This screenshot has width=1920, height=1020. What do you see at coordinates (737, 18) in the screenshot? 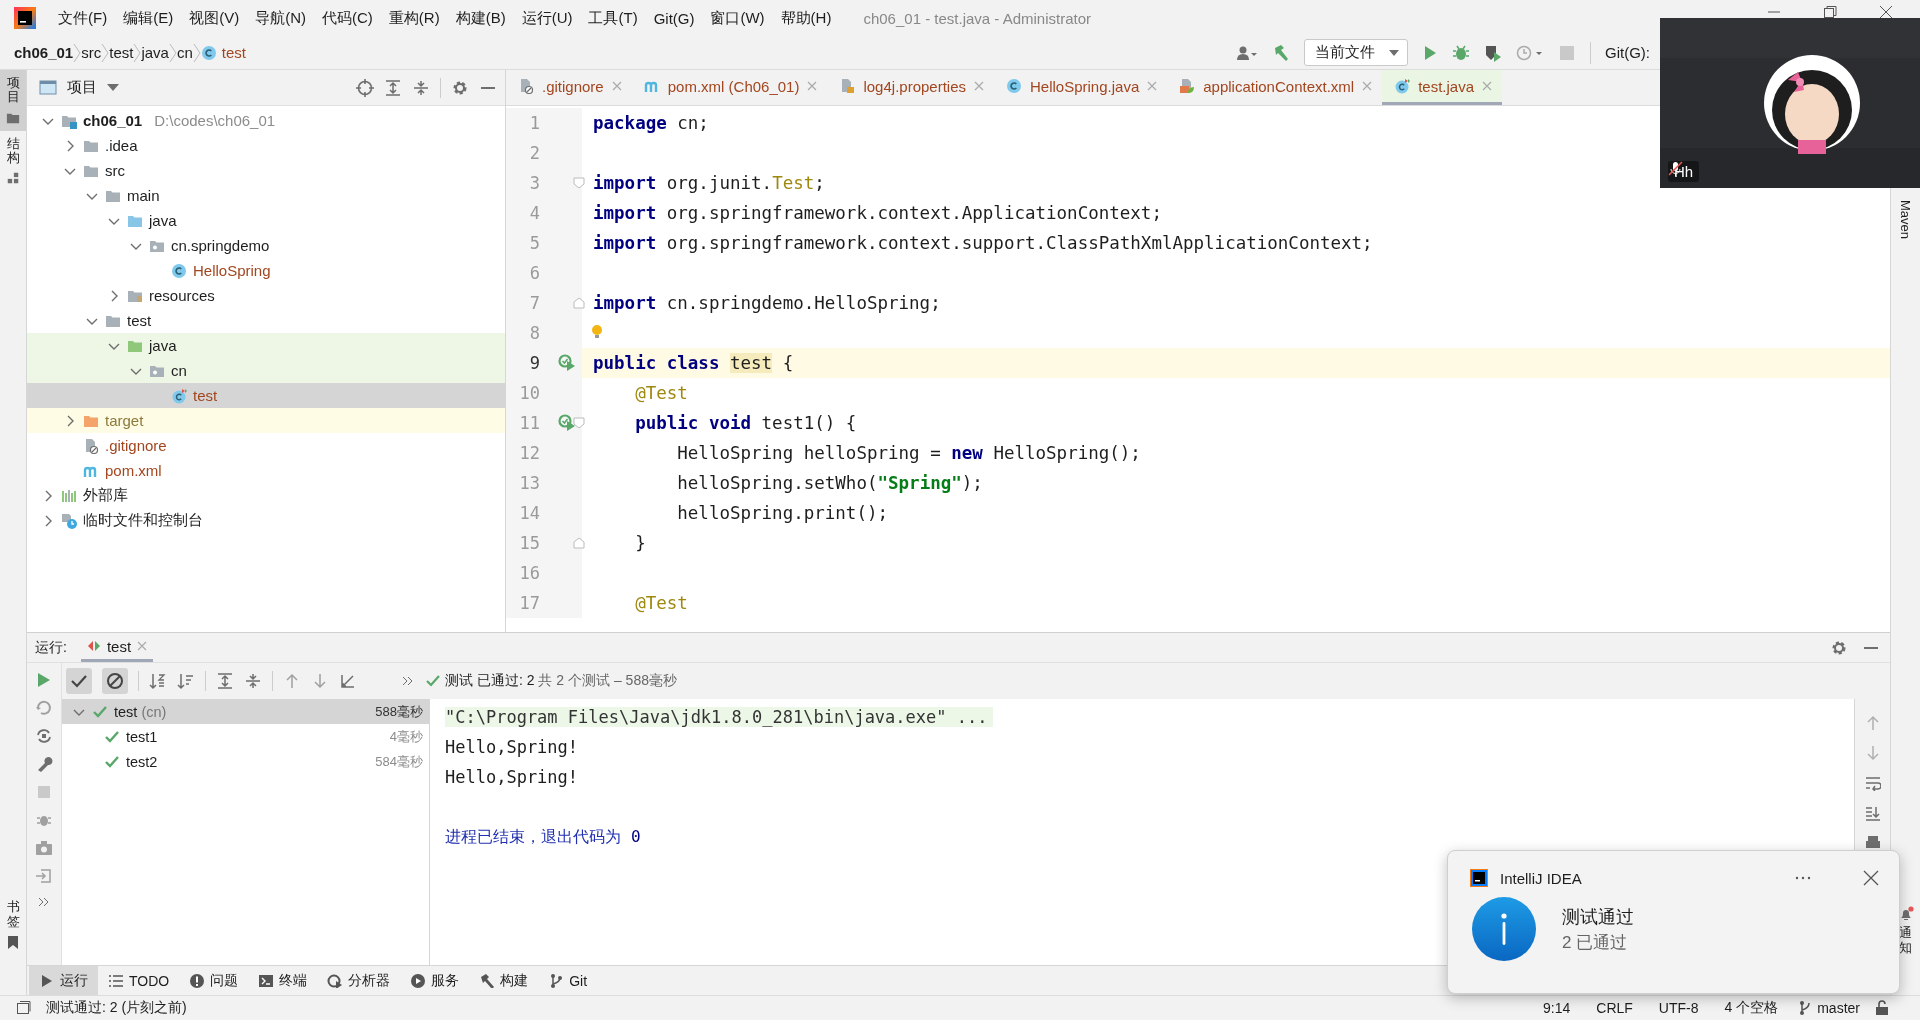
I see `menu-item: 窗口(W)` at bounding box center [737, 18].